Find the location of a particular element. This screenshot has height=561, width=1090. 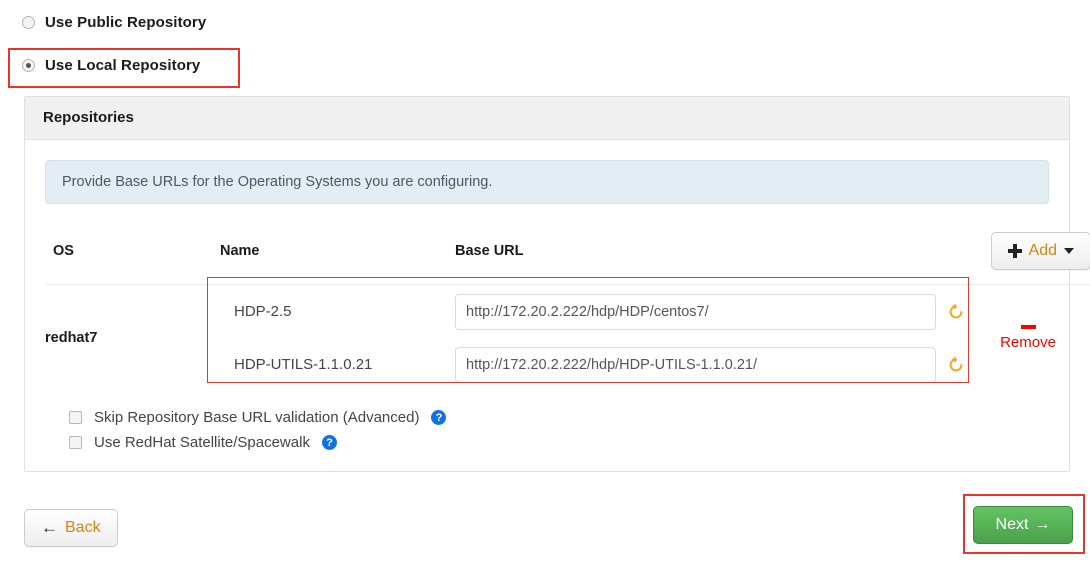

next-button: Next → is located at coordinates (1023, 525).